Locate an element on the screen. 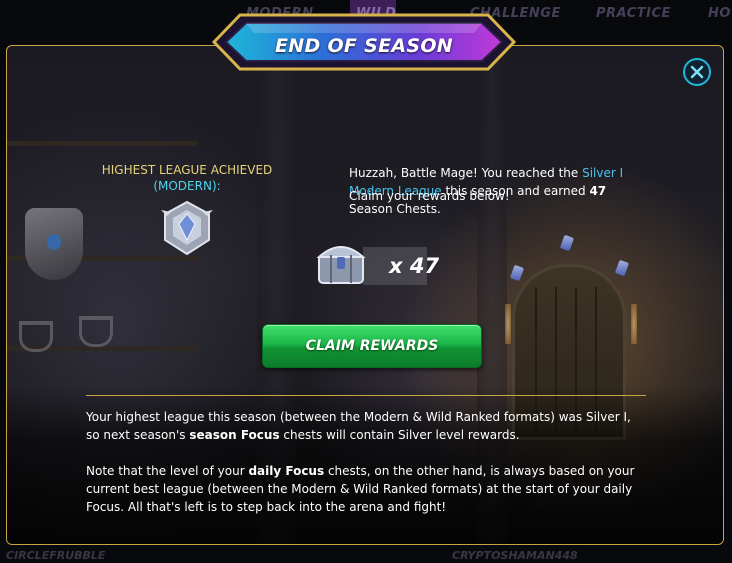 The image size is (732, 563). claim-rewards-button: CLAIM REWARDS is located at coordinates (372, 346).